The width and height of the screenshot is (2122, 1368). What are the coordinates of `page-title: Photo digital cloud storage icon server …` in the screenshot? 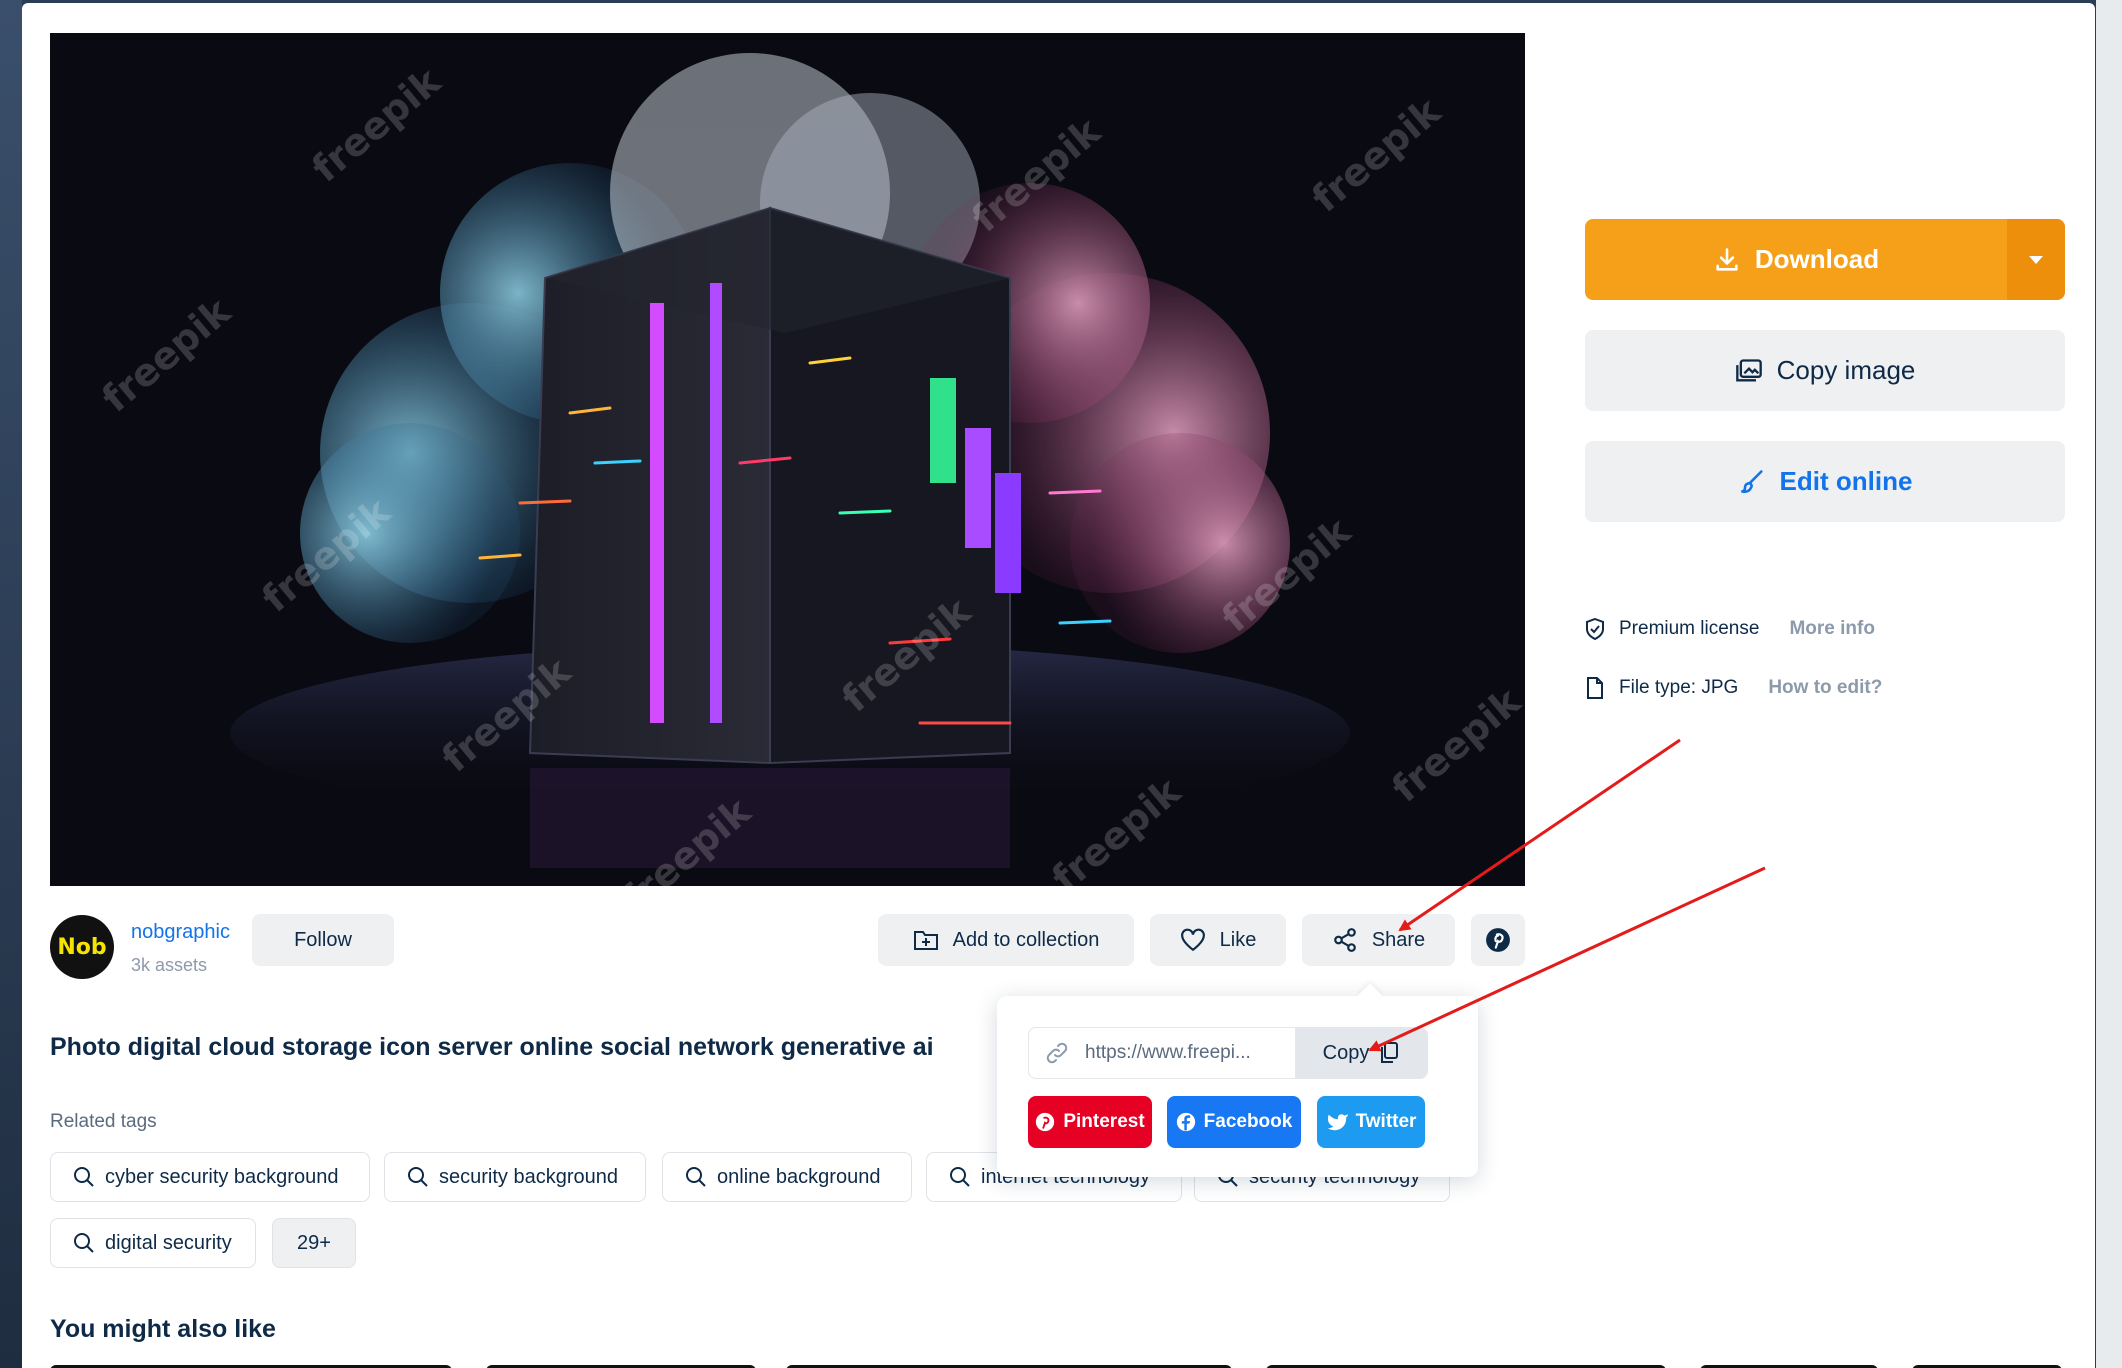 It's located at (492, 1047).